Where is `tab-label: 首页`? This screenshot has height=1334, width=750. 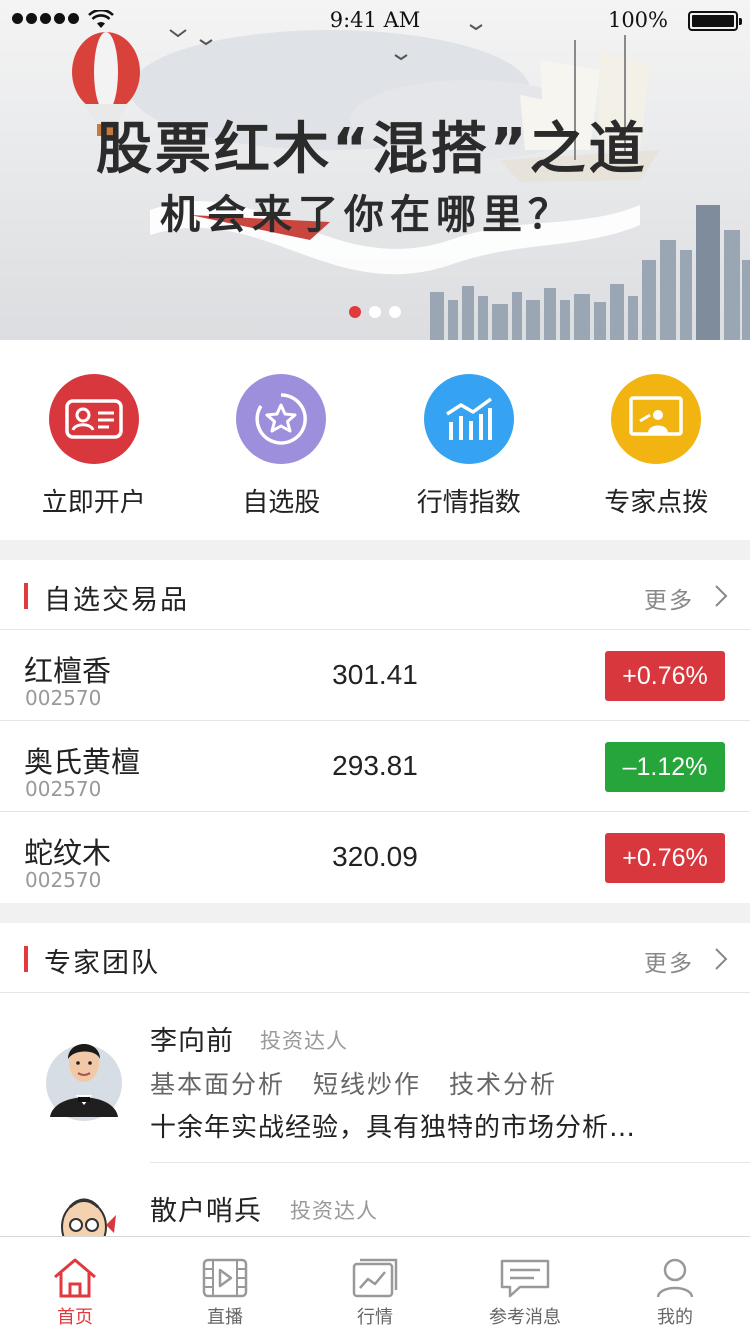 tab-label: 首页 is located at coordinates (75, 1317).